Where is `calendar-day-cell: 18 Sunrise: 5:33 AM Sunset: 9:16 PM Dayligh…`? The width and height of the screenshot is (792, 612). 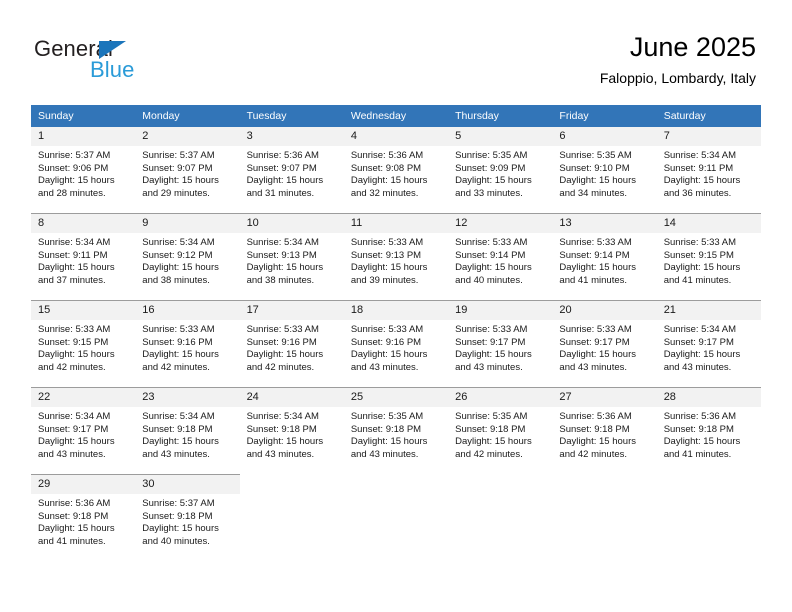
calendar-day-cell: 18 Sunrise: 5:33 AM Sunset: 9:16 PM Dayligh… is located at coordinates (396, 344).